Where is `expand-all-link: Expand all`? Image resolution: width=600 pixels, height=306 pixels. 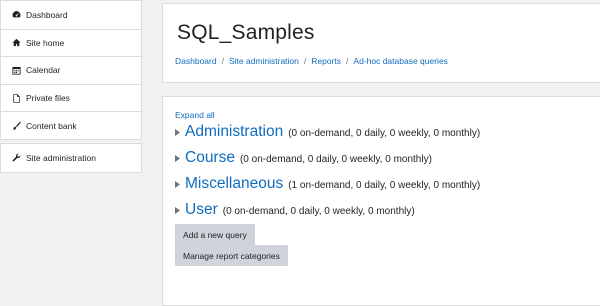
expand-all-link: Expand all is located at coordinates (195, 115).